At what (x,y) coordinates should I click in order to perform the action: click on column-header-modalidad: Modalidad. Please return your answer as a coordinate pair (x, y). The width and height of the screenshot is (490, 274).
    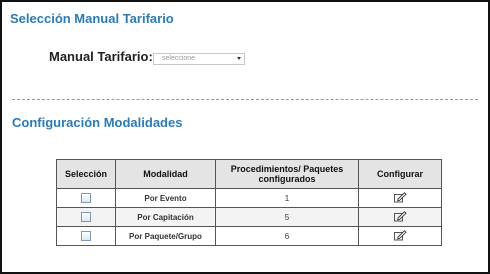
    Looking at the image, I should click on (165, 174).